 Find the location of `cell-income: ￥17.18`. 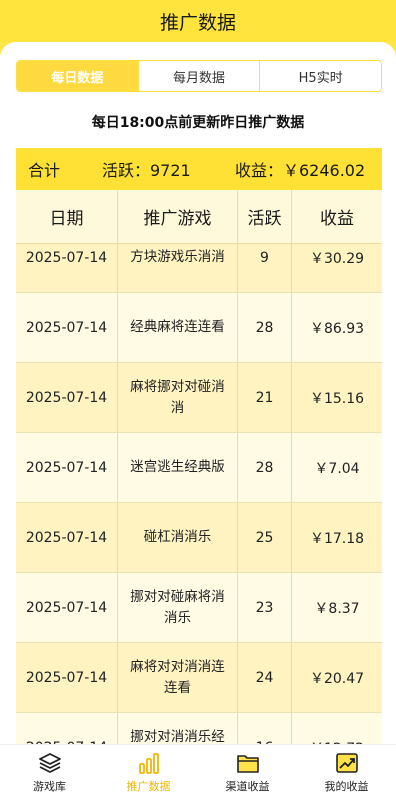

cell-income: ￥17.18 is located at coordinates (337, 538).